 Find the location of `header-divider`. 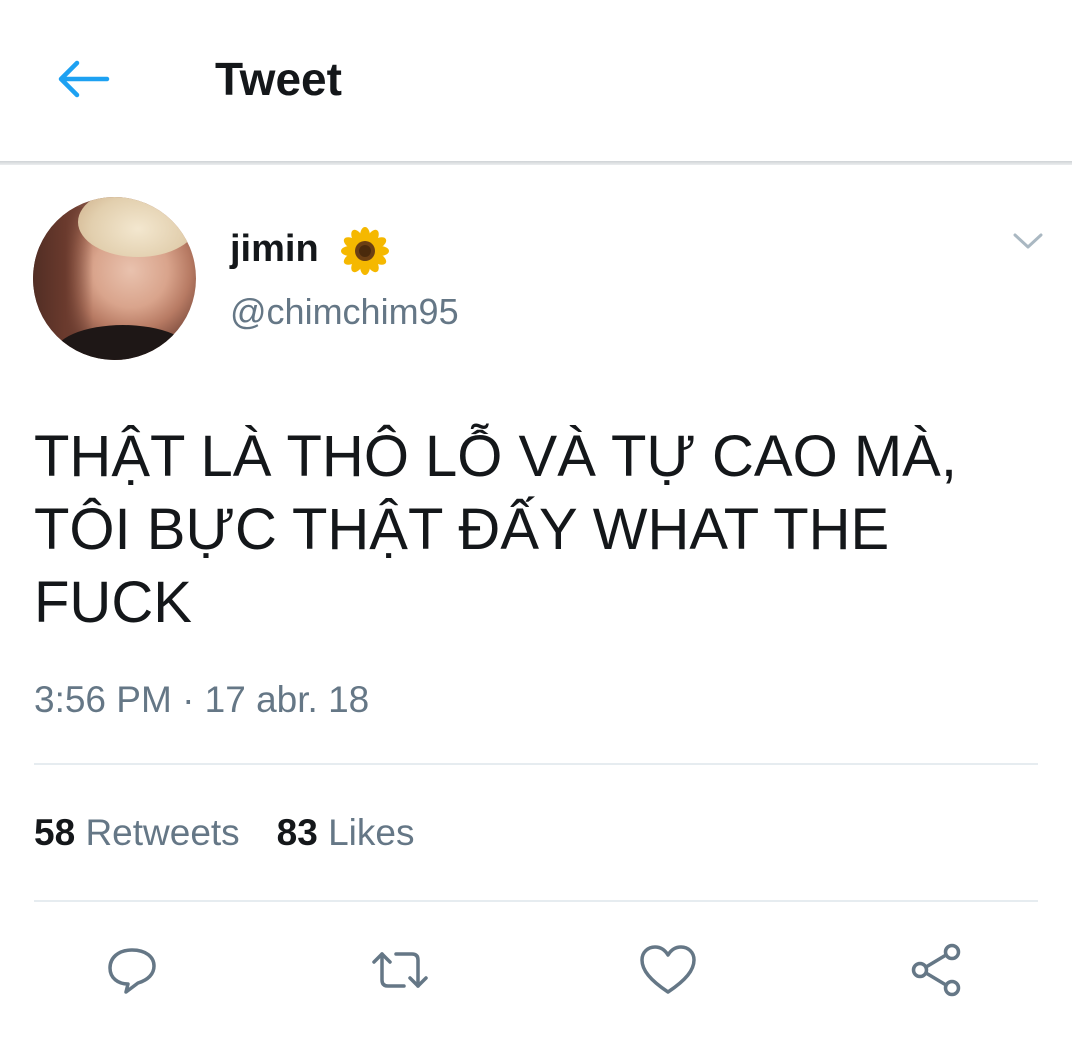

header-divider is located at coordinates (536, 163).